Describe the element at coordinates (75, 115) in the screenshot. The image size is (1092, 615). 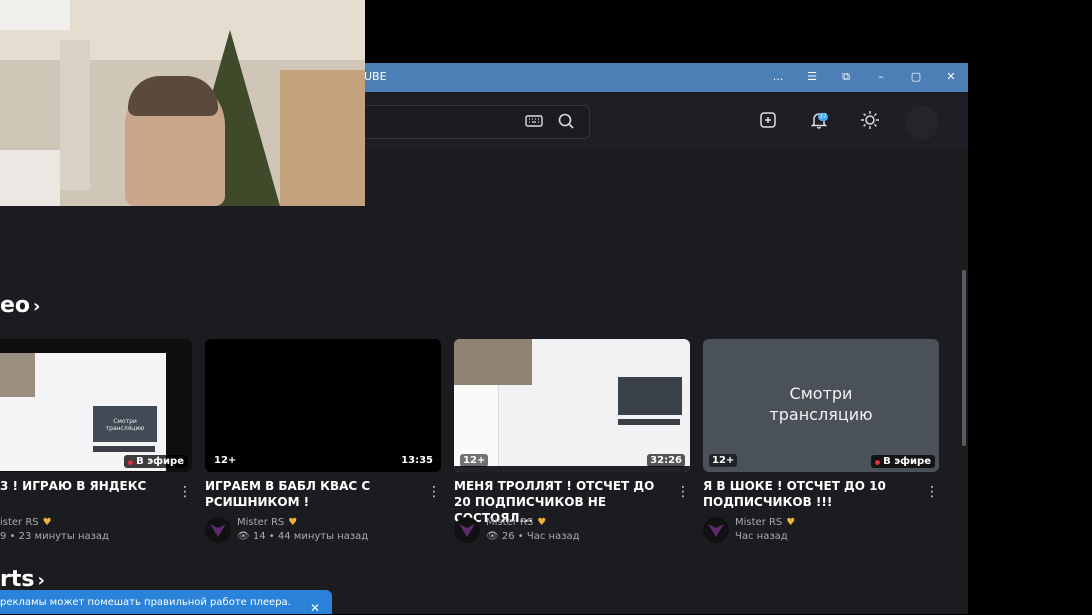
I see `webcam-curtain` at that location.